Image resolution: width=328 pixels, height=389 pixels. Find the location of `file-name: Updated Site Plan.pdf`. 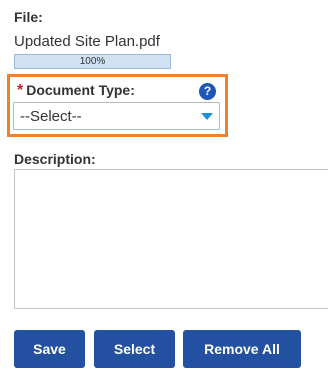

file-name: Updated Site Plan.pdf is located at coordinates (87, 41).